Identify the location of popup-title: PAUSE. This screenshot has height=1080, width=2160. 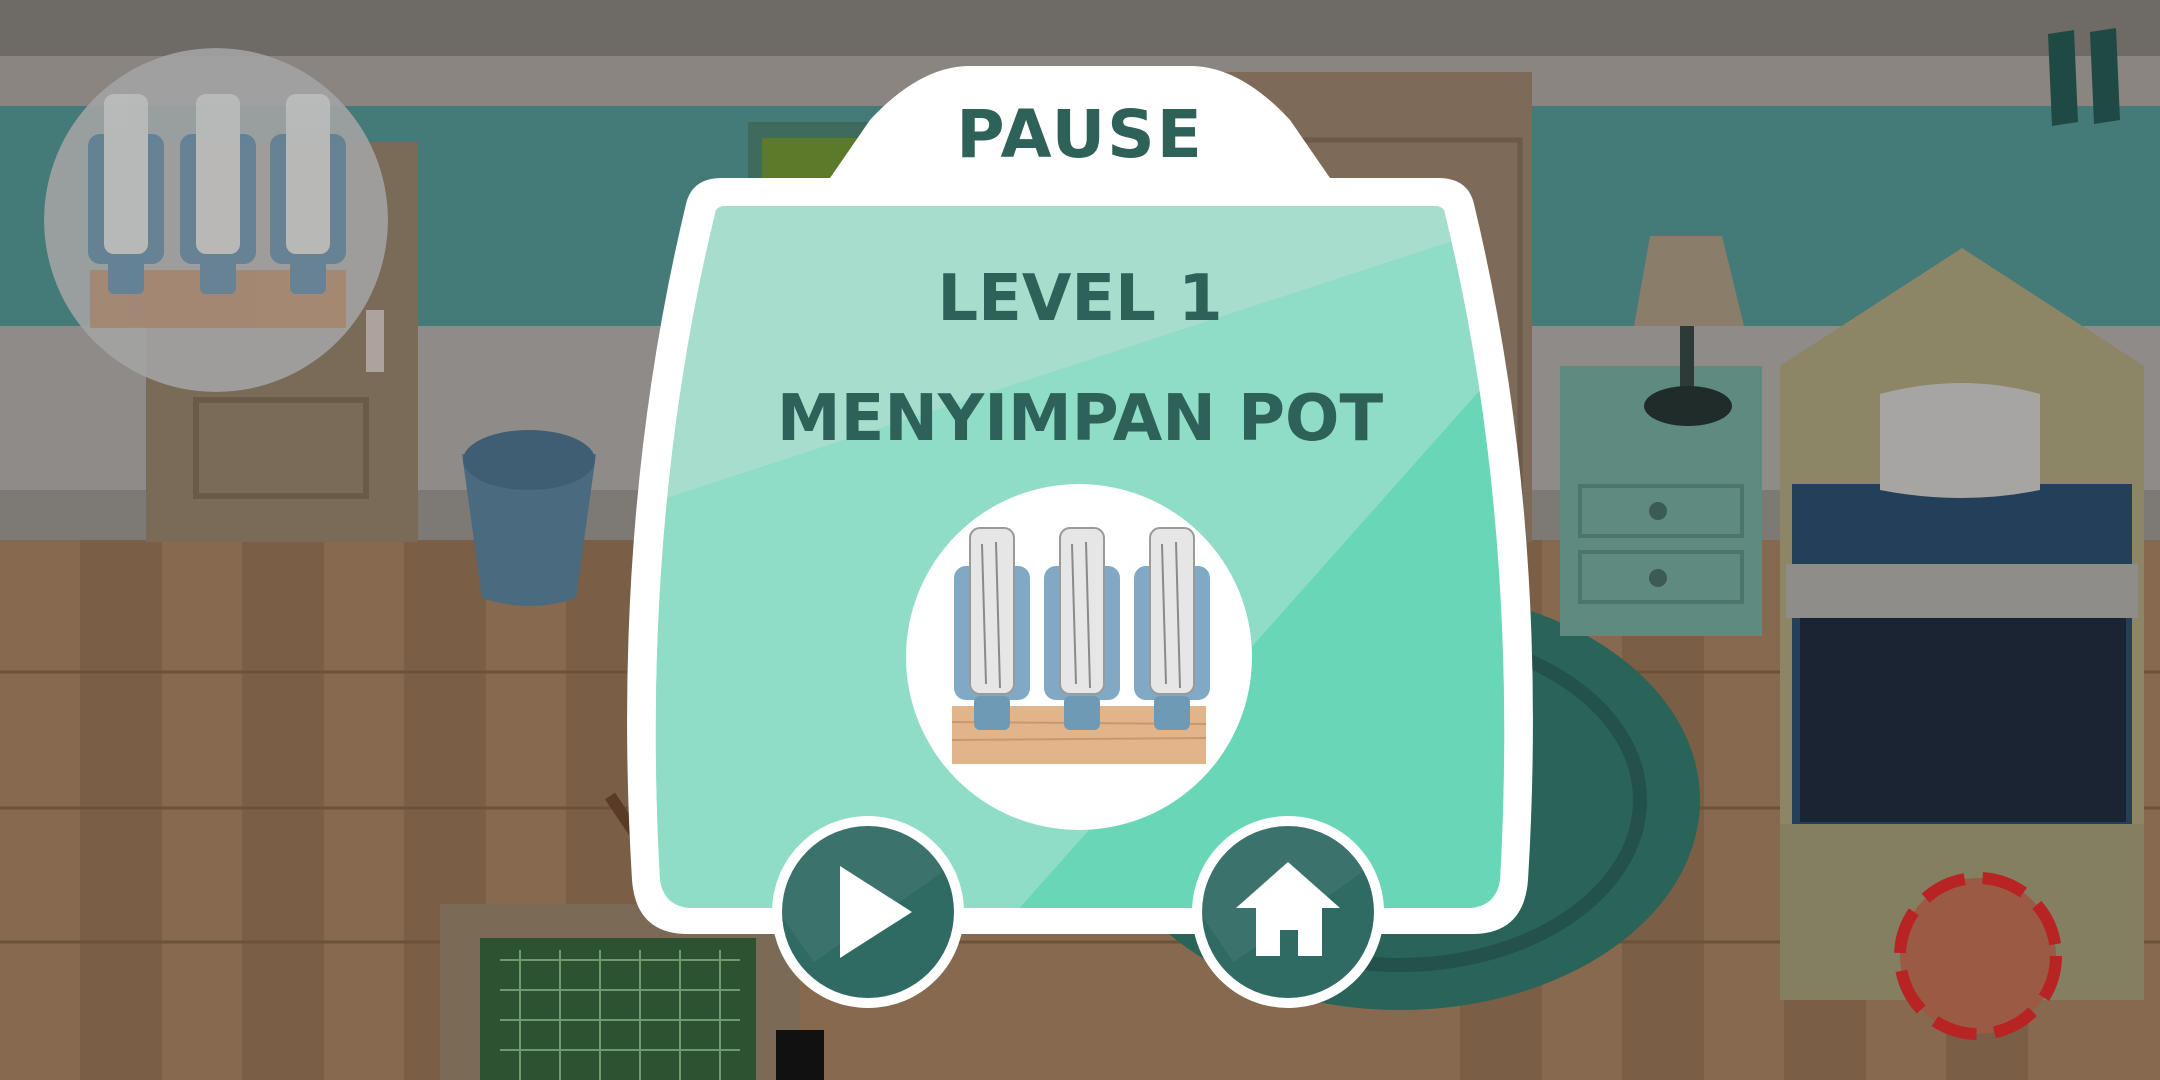
(1080, 134).